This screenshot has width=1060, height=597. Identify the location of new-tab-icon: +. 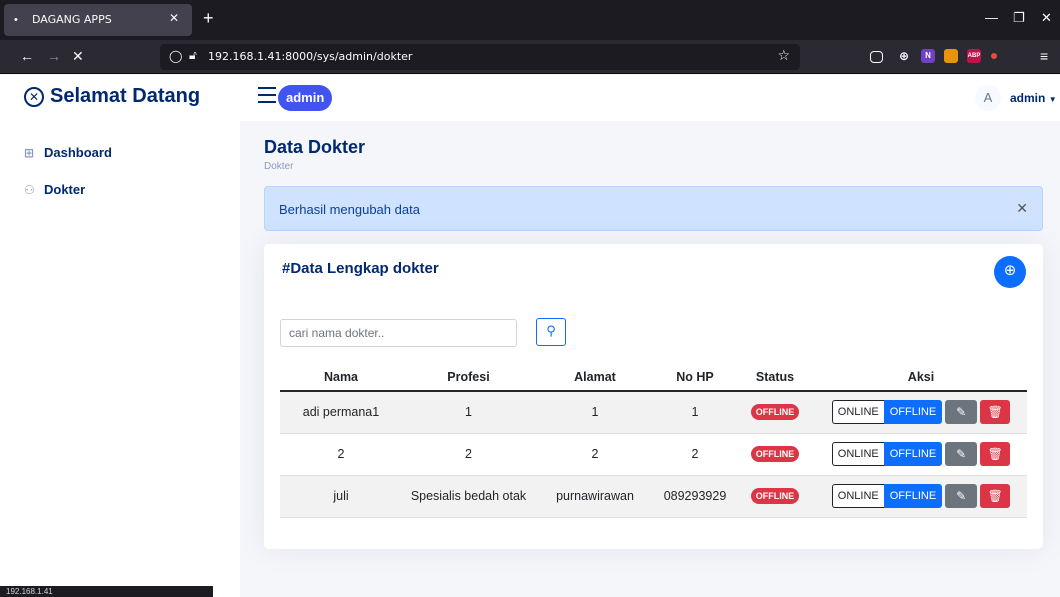
(208, 18).